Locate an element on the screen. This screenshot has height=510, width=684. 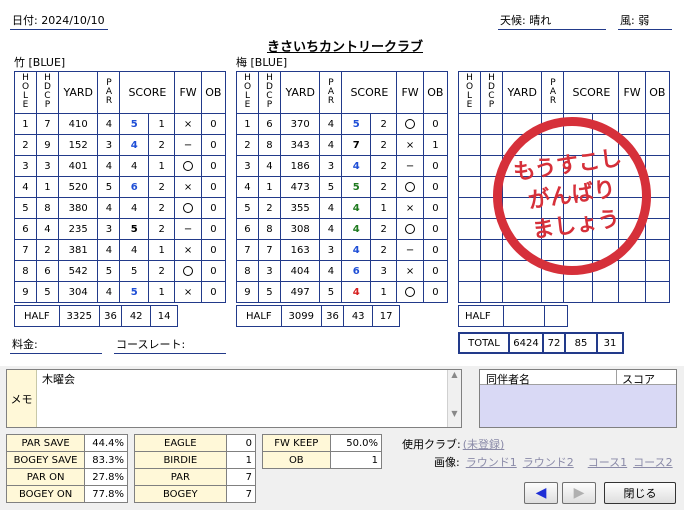
memo-field: メモ 木曜会 ▲ ▼ is located at coordinates (234, 398).